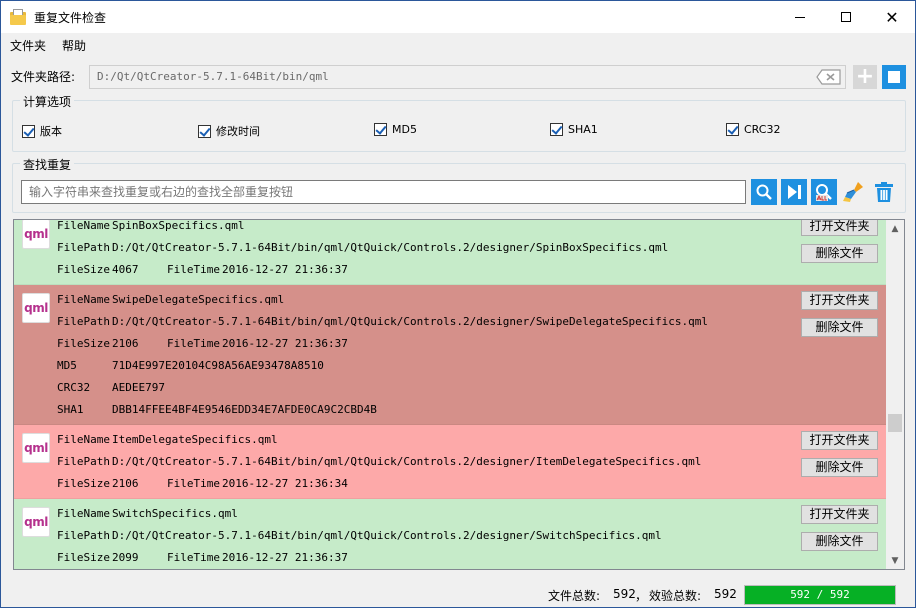  What do you see at coordinates (47, 101) in the screenshot?
I see `options-group-title: 计算选项` at bounding box center [47, 101].